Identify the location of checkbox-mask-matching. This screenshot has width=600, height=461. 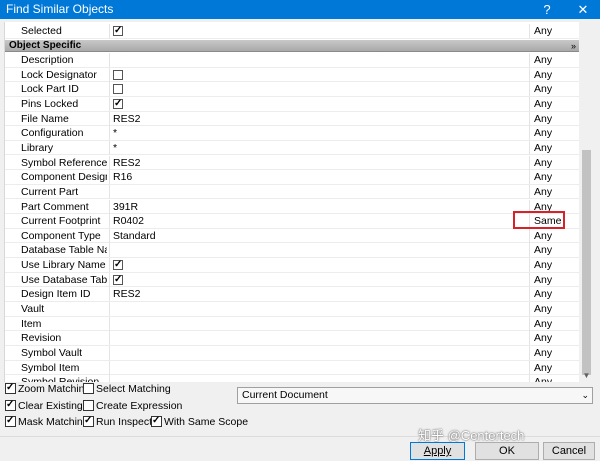
(10, 421).